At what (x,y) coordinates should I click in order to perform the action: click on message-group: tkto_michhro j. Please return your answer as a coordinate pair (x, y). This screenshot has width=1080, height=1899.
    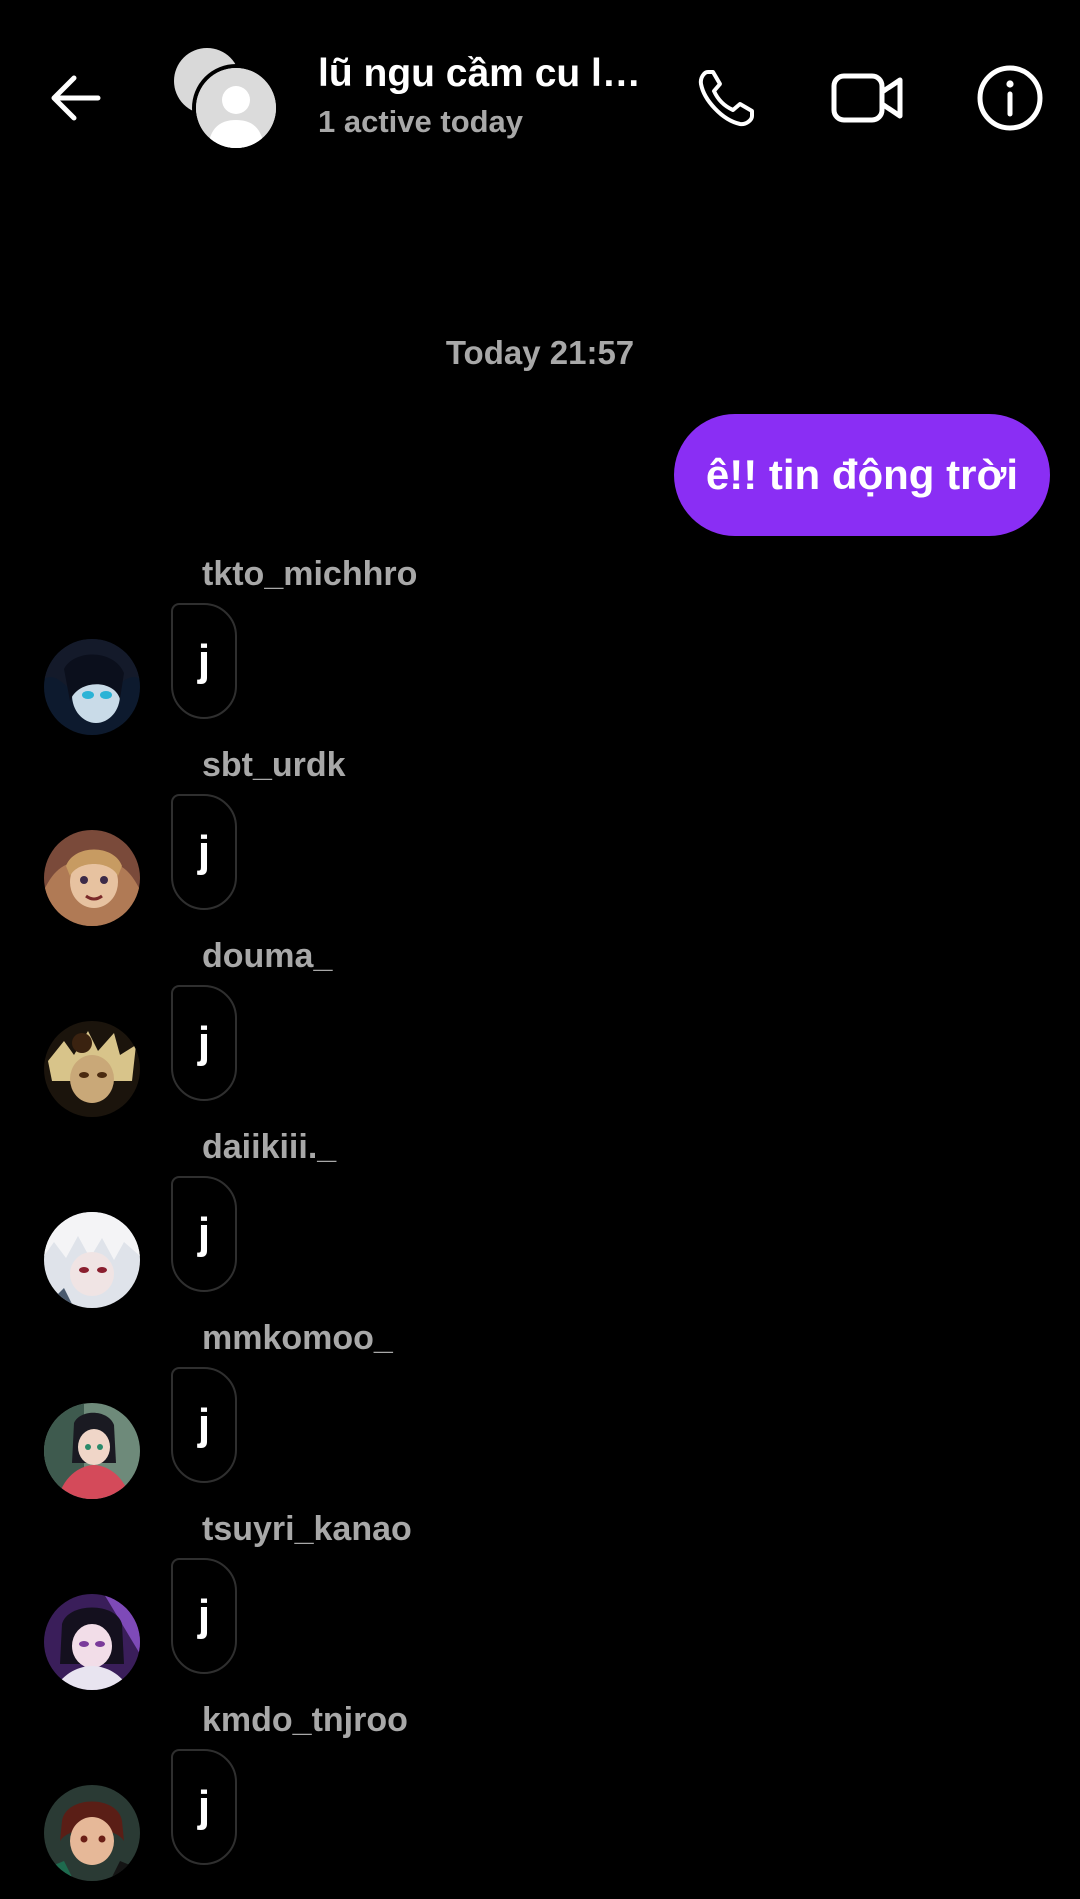
    Looking at the image, I should click on (540, 650).